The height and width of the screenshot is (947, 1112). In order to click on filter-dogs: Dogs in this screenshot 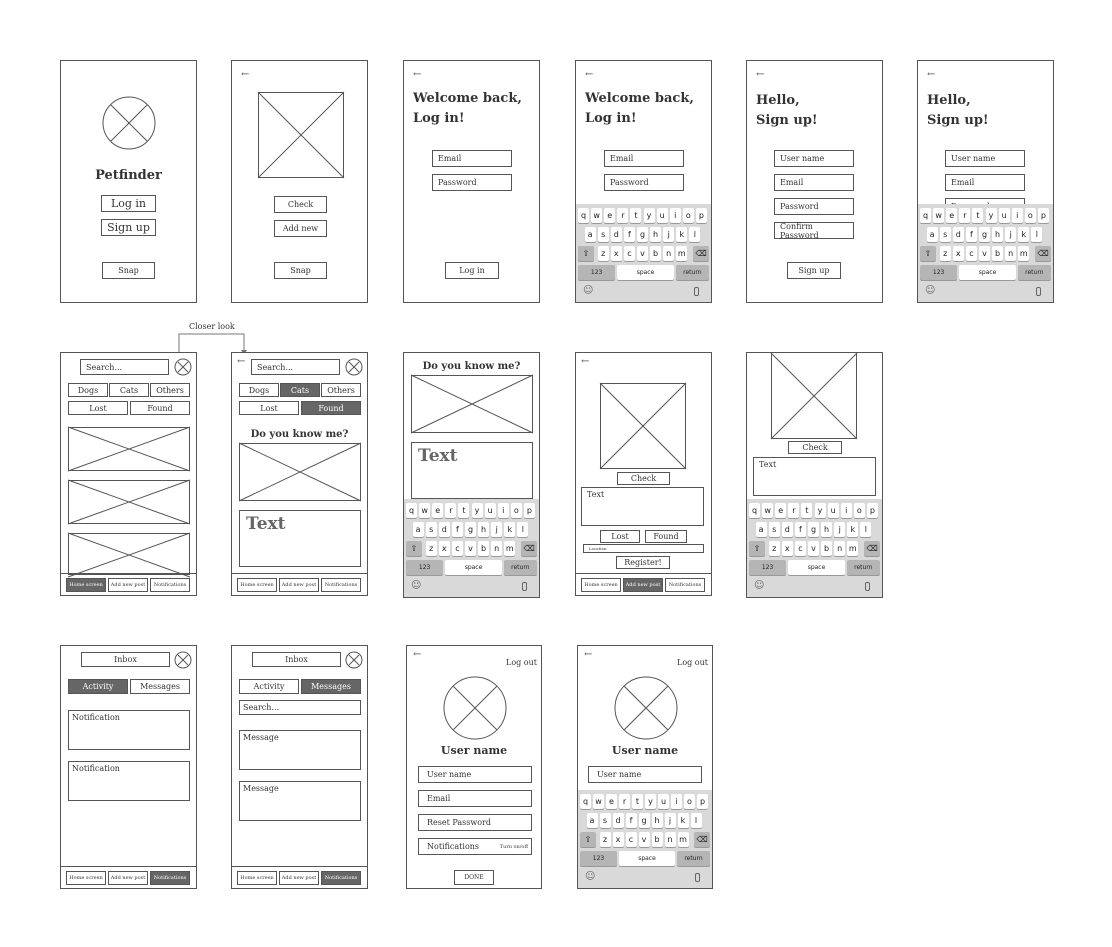, I will do `click(259, 390)`.